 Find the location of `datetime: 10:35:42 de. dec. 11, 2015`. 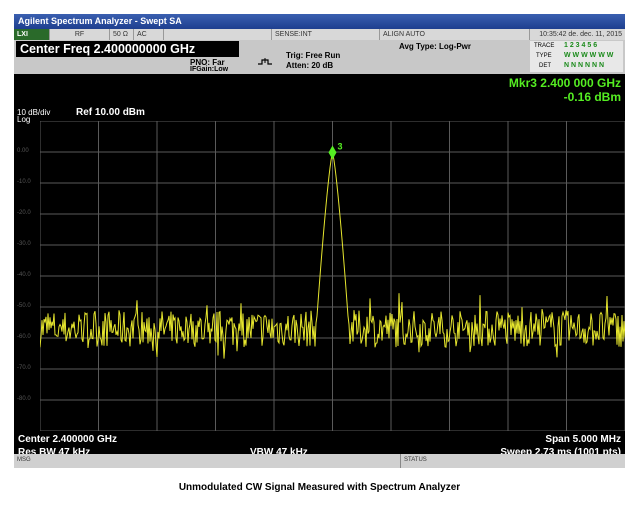

datetime: 10:35:42 de. dec. 11, 2015 is located at coordinates (580, 34).